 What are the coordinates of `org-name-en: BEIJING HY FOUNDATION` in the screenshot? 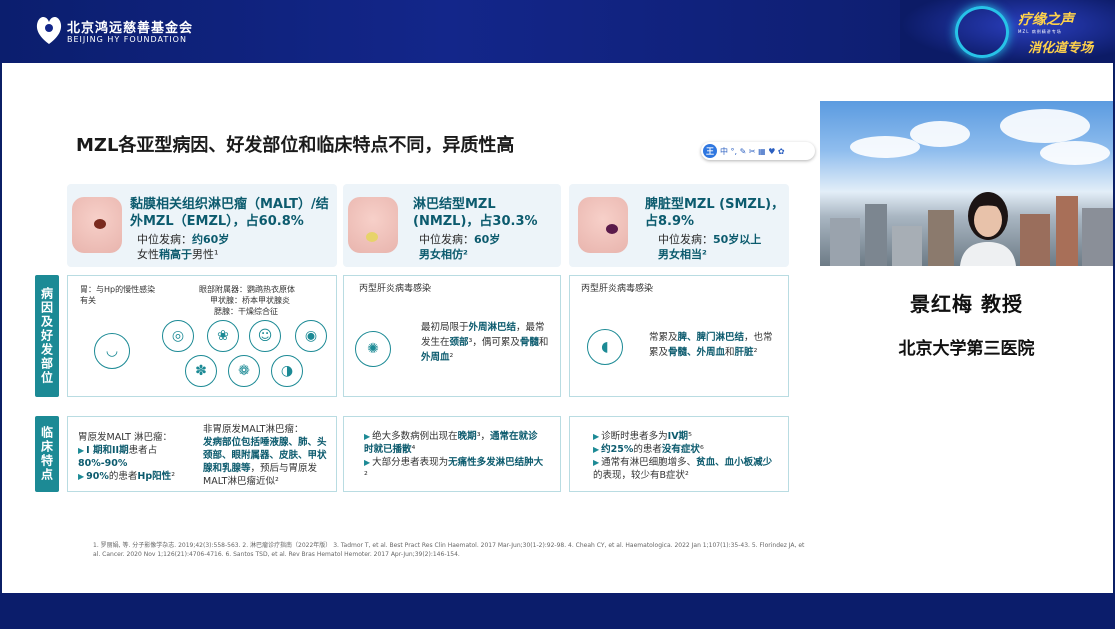 It's located at (127, 39).